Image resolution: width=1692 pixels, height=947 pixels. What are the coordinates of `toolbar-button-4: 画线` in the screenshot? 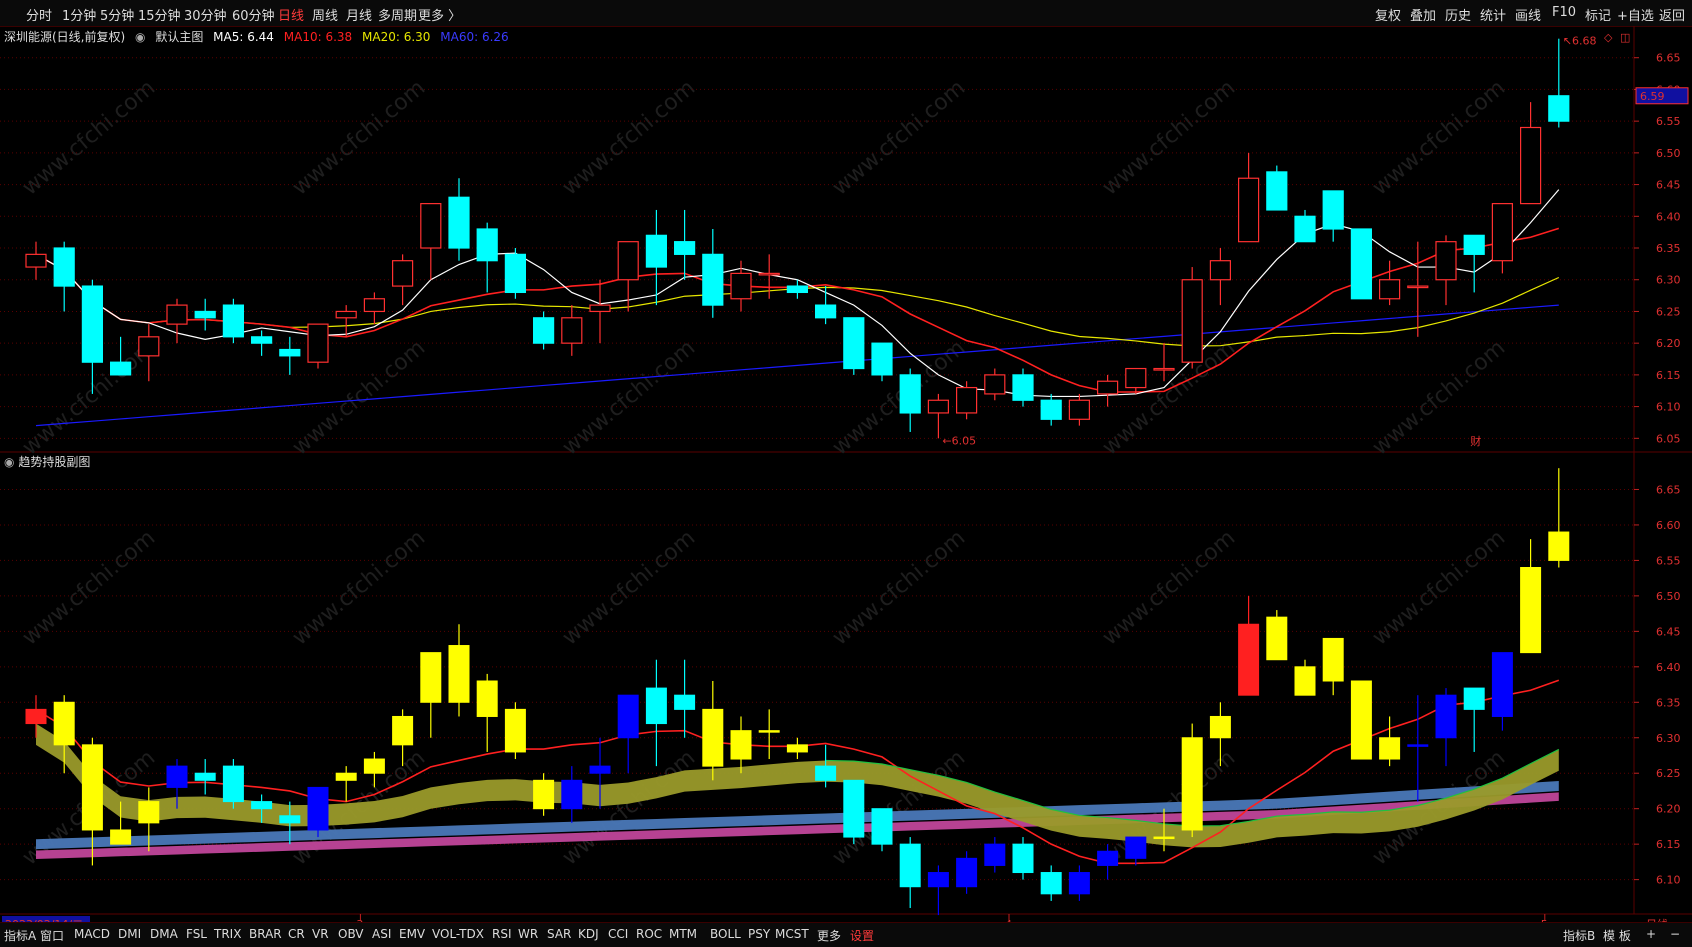 It's located at (1528, 14).